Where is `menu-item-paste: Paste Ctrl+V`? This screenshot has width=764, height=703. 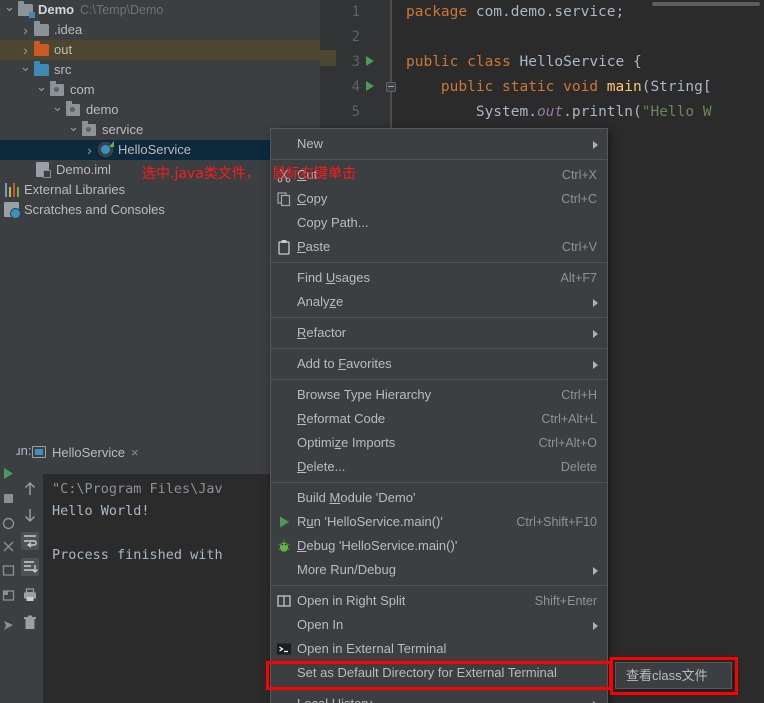
menu-item-paste: Paste Ctrl+V is located at coordinates (439, 247).